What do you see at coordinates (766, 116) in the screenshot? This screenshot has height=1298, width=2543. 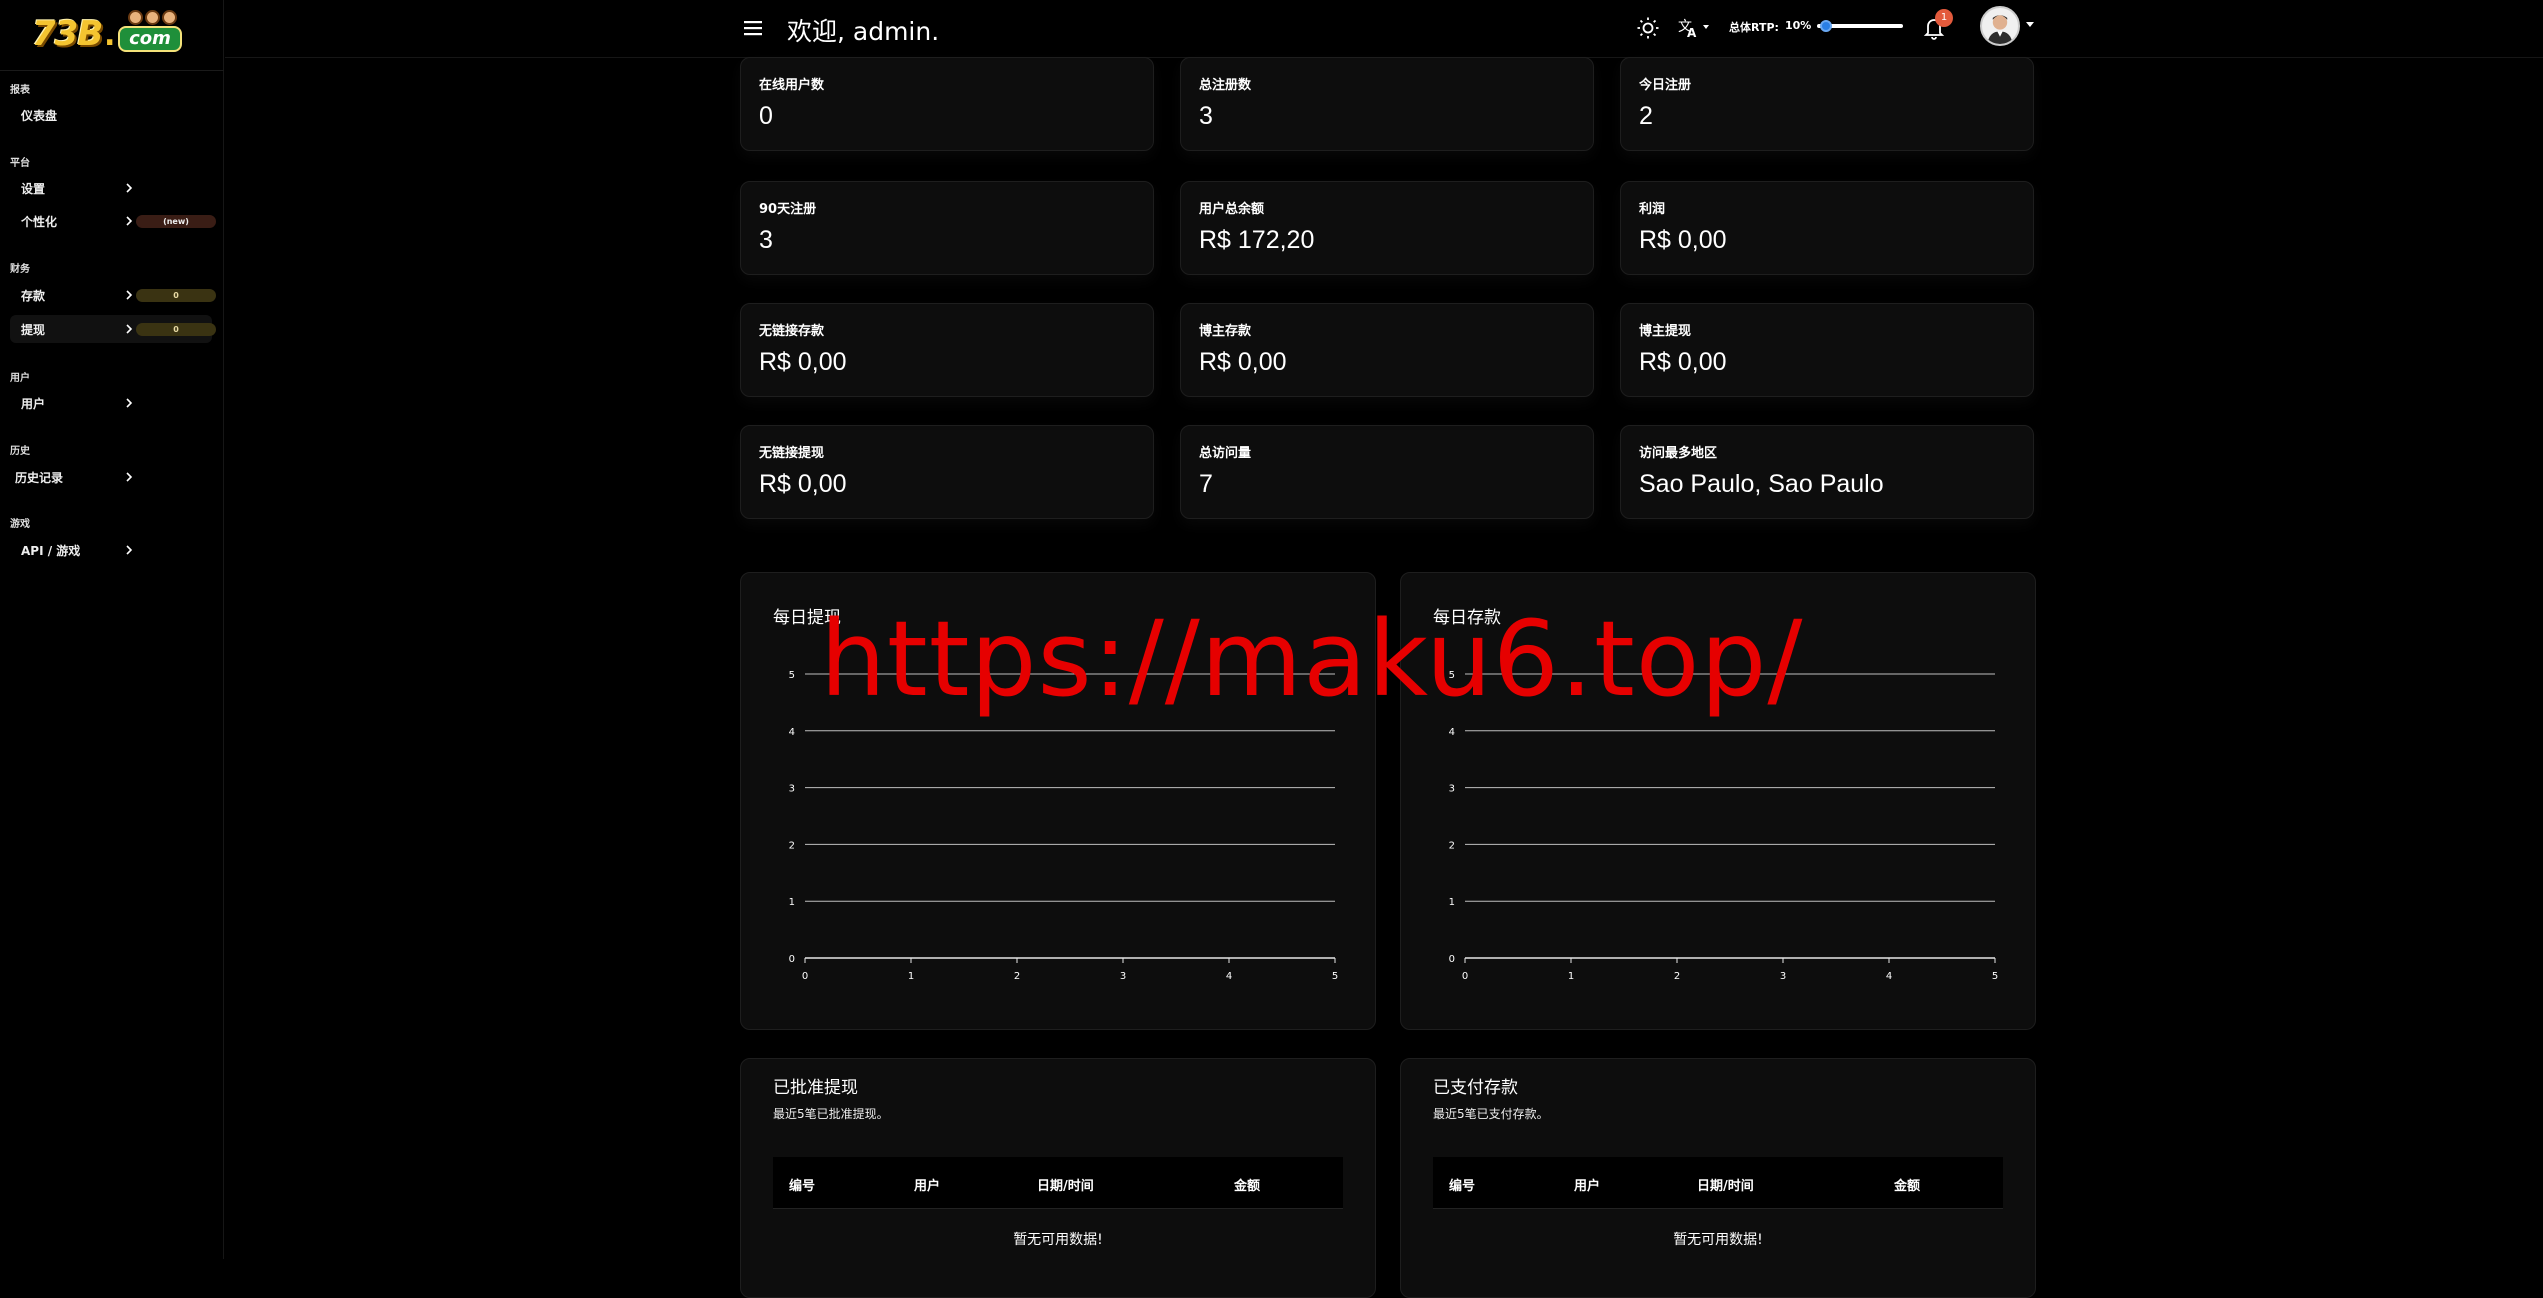 I see `stat-value: 0` at bounding box center [766, 116].